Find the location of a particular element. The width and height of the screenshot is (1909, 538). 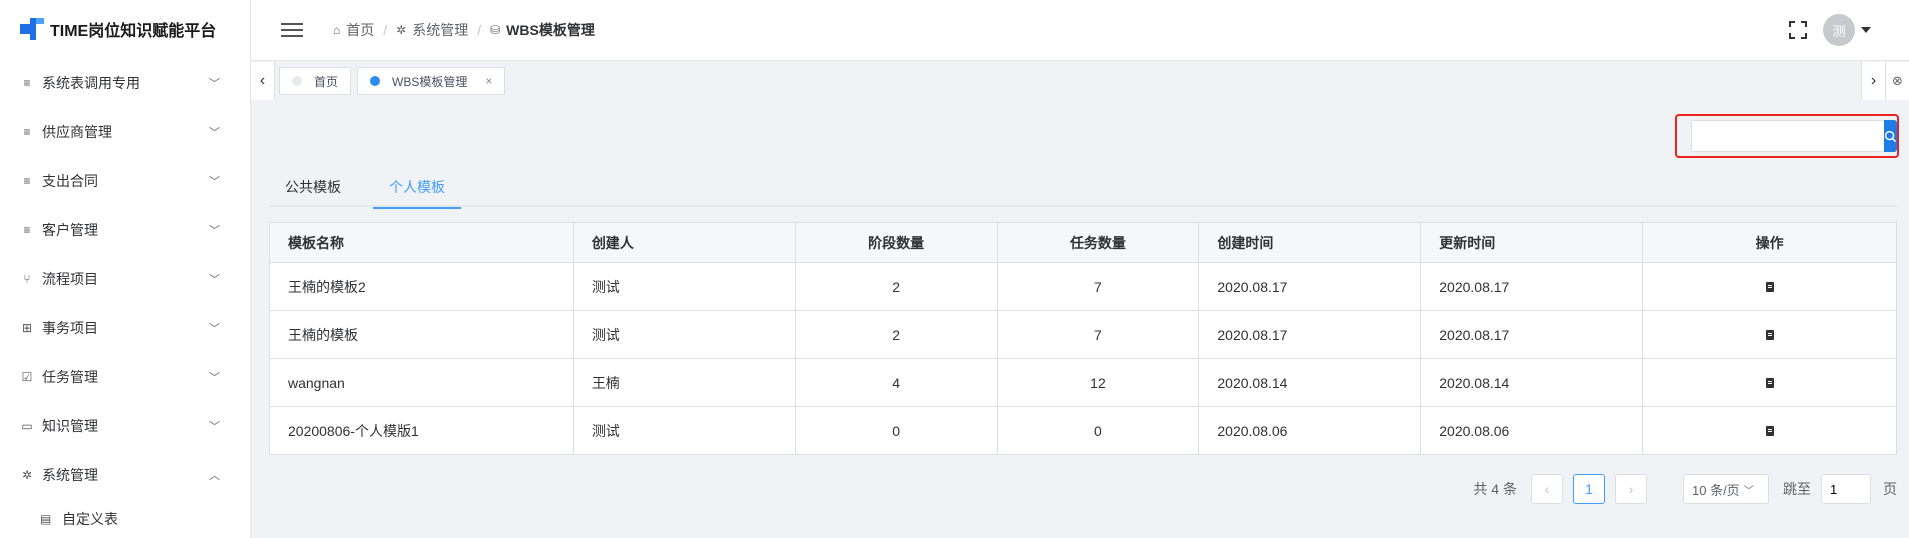

sidebar-subitem: ▤ 自定义表 is located at coordinates (125, 518).